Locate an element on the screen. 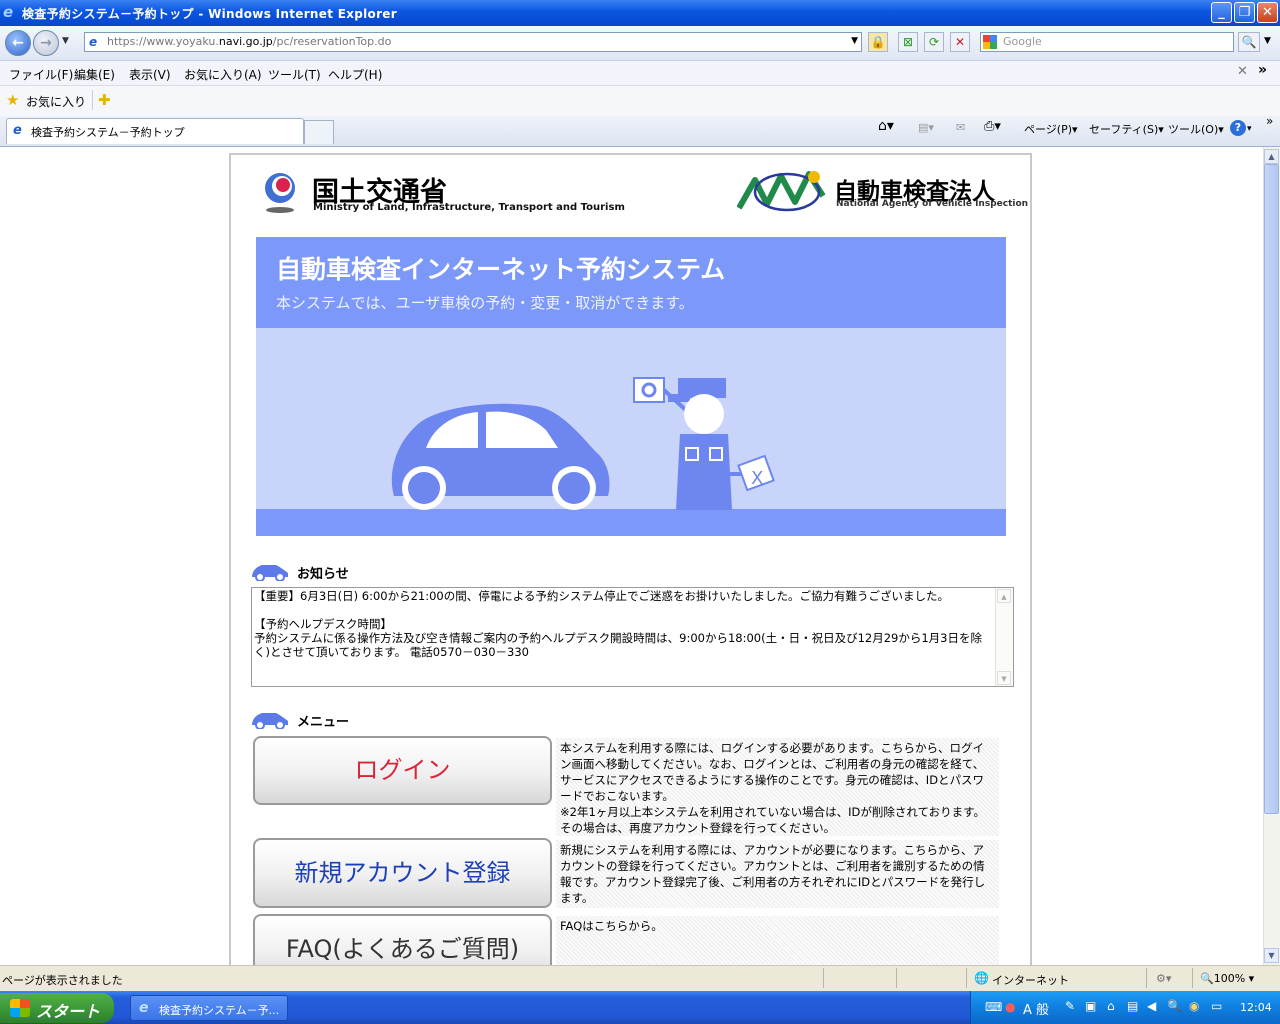  status-text: ページが表示されました is located at coordinates (62, 980).